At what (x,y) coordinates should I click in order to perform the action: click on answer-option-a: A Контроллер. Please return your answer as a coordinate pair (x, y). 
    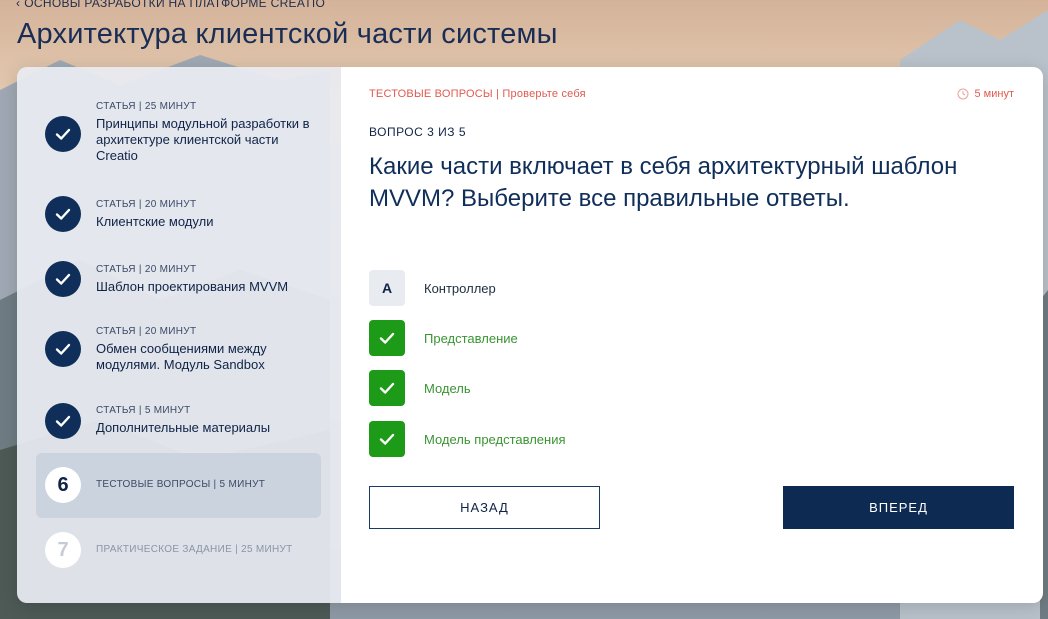
    Looking at the image, I should click on (569, 288).